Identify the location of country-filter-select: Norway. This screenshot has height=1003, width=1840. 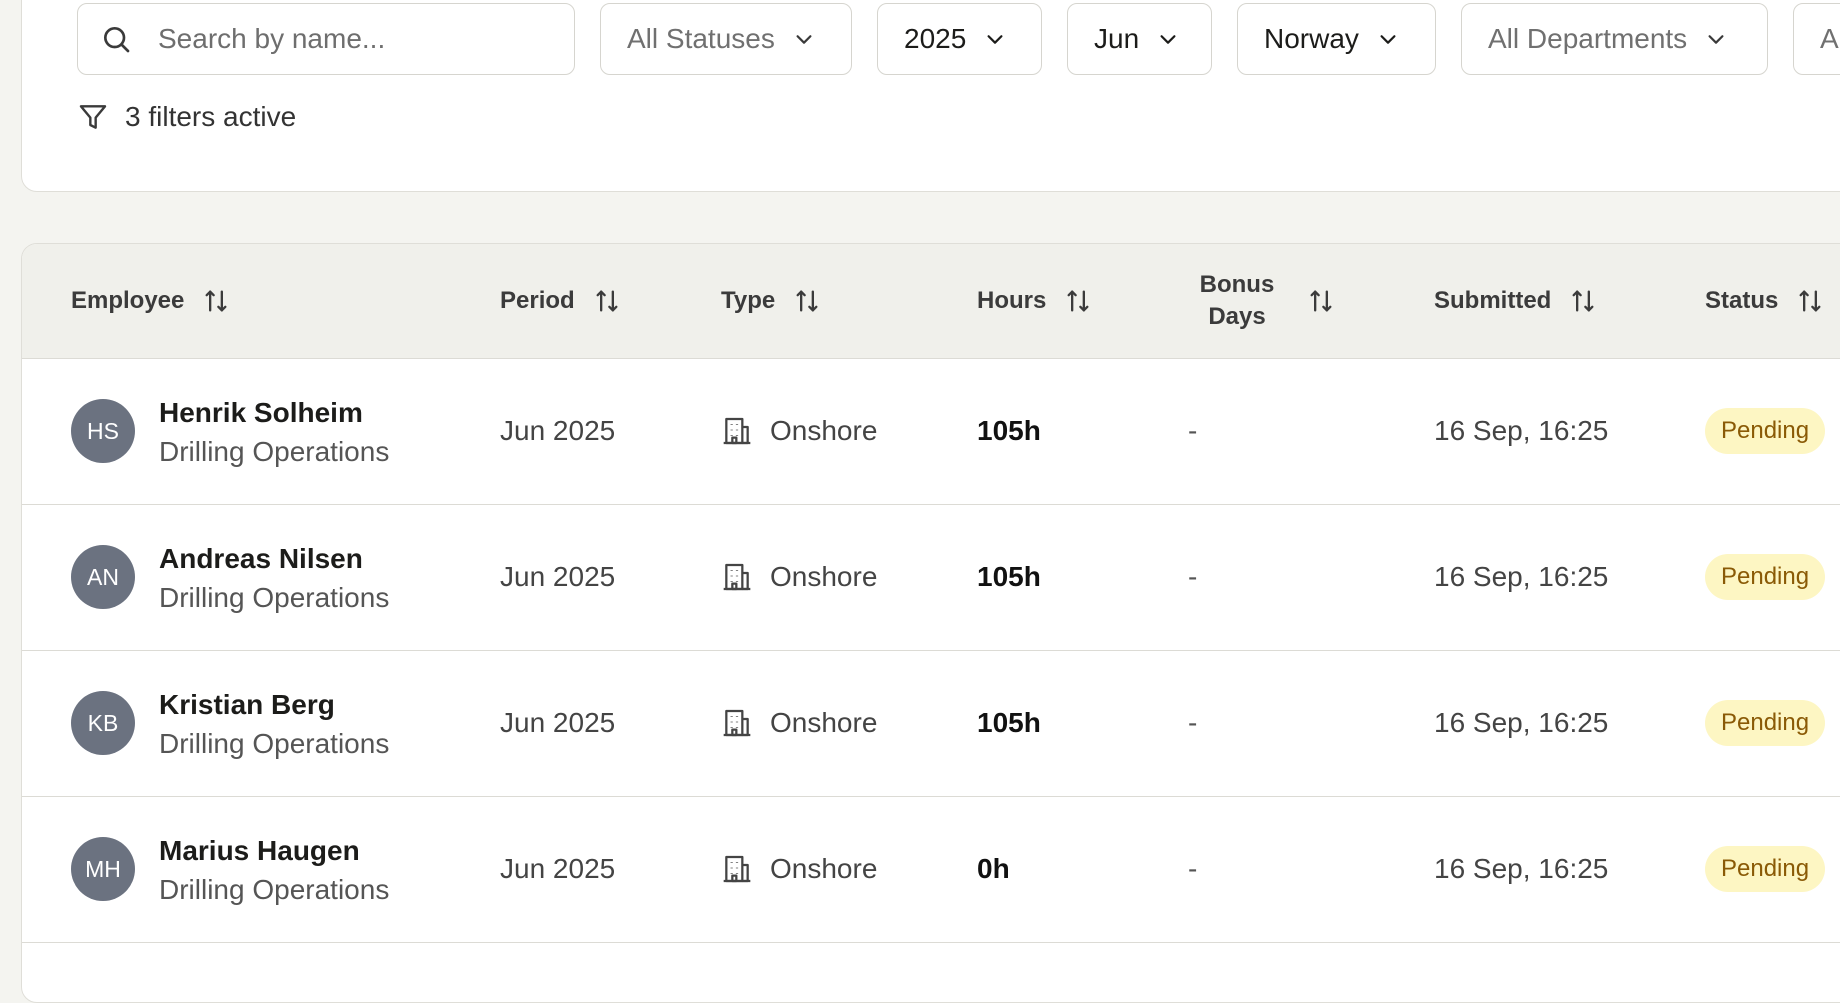
(1336, 39).